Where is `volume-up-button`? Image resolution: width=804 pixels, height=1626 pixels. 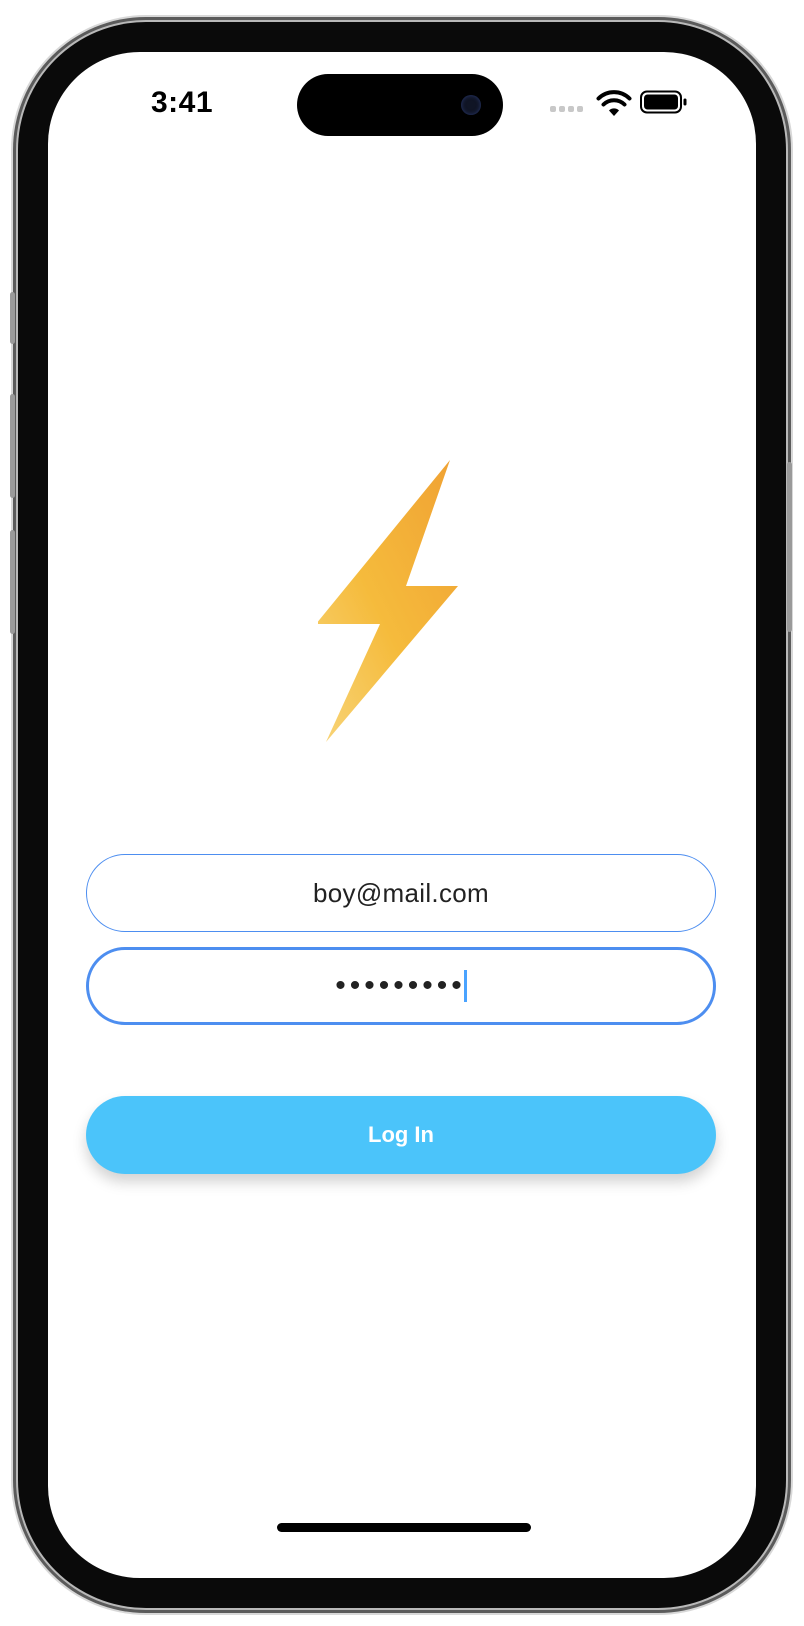 volume-up-button is located at coordinates (12, 446).